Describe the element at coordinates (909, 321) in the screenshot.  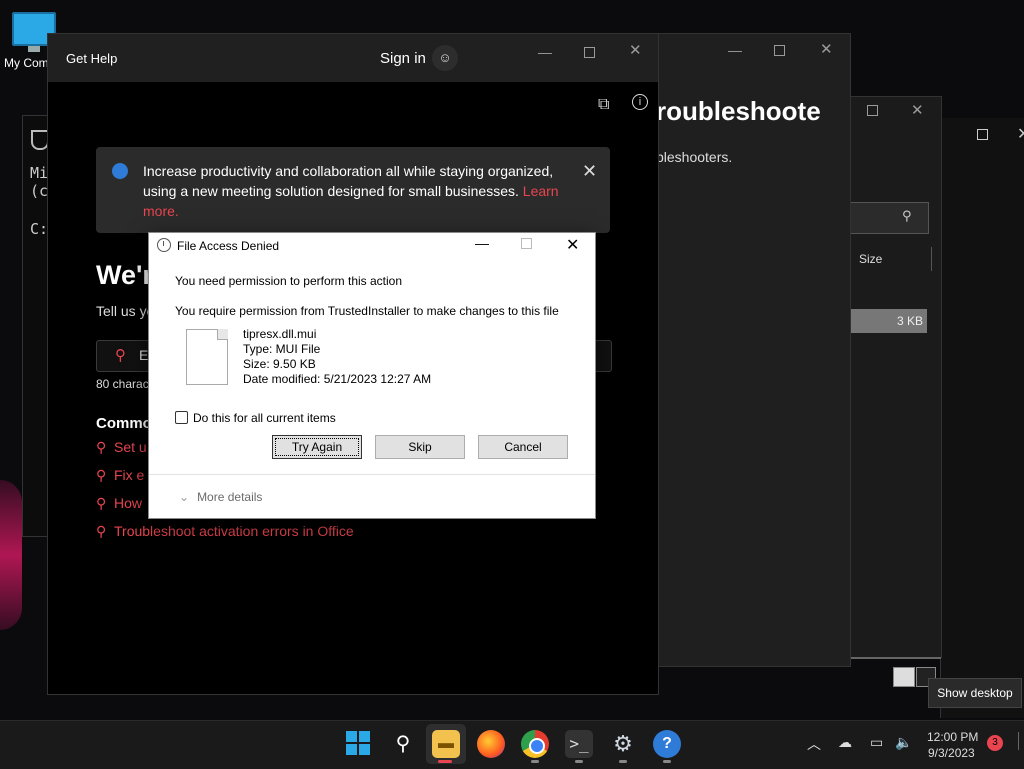
I see `file-size-value: 3 KB` at that location.